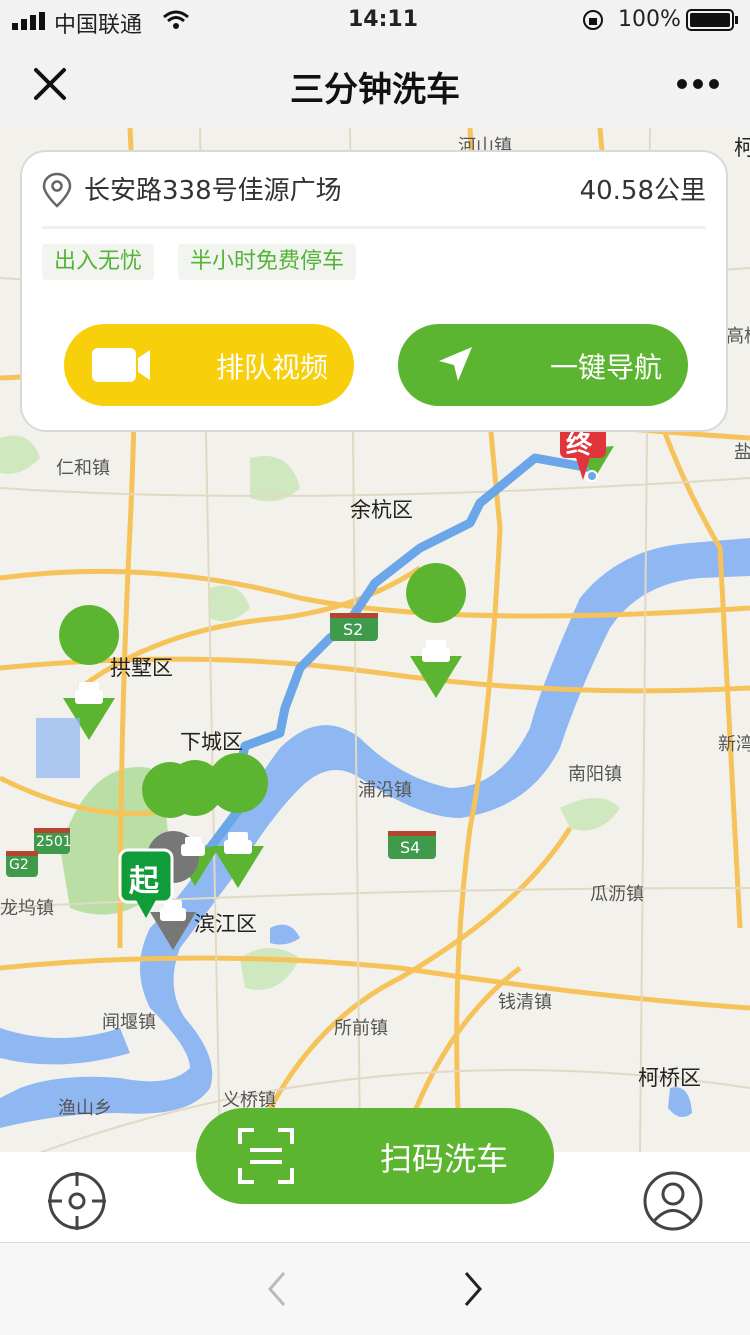  I want to click on queue-video-label: 排队视频, so click(271, 367).